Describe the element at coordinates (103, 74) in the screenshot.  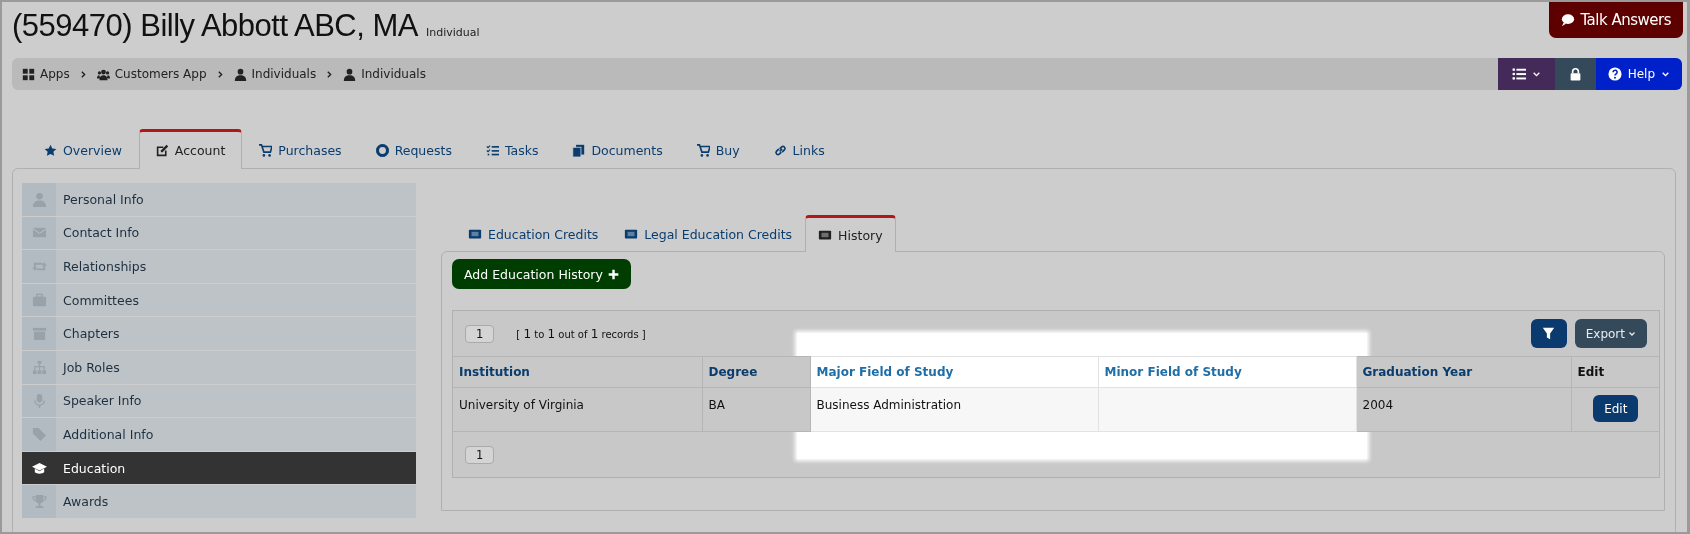
I see `users-icon` at that location.